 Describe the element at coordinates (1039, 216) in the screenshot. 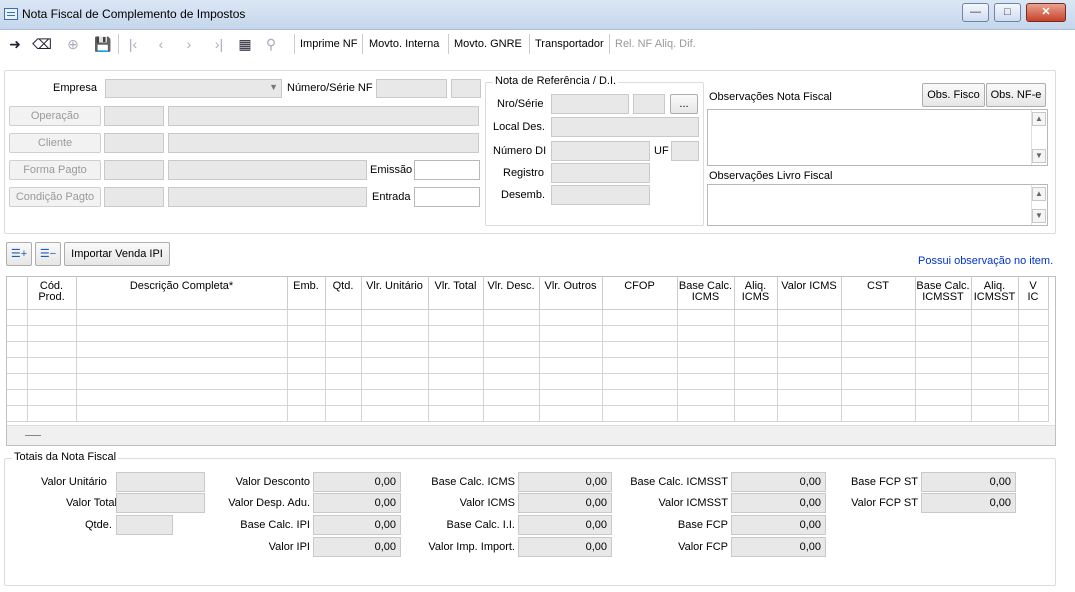

I see `scroll-down-icon: ▼` at that location.